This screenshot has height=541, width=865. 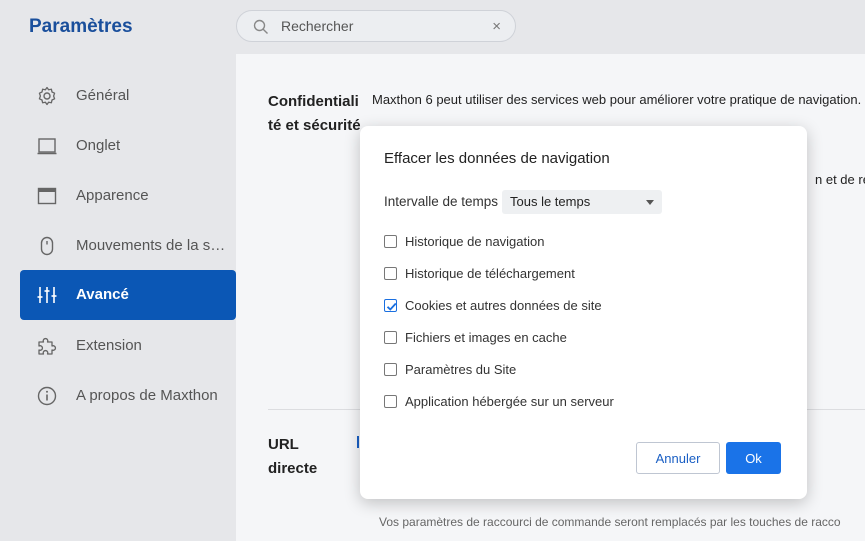 What do you see at coordinates (283, 444) in the screenshot?
I see `url-title-line1: URL` at bounding box center [283, 444].